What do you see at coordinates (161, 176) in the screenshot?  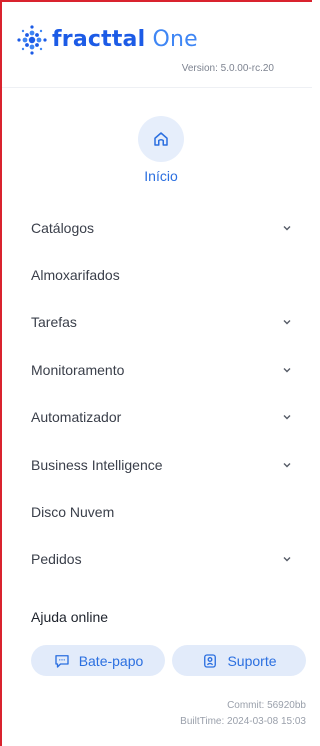 I see `home-label: Início` at bounding box center [161, 176].